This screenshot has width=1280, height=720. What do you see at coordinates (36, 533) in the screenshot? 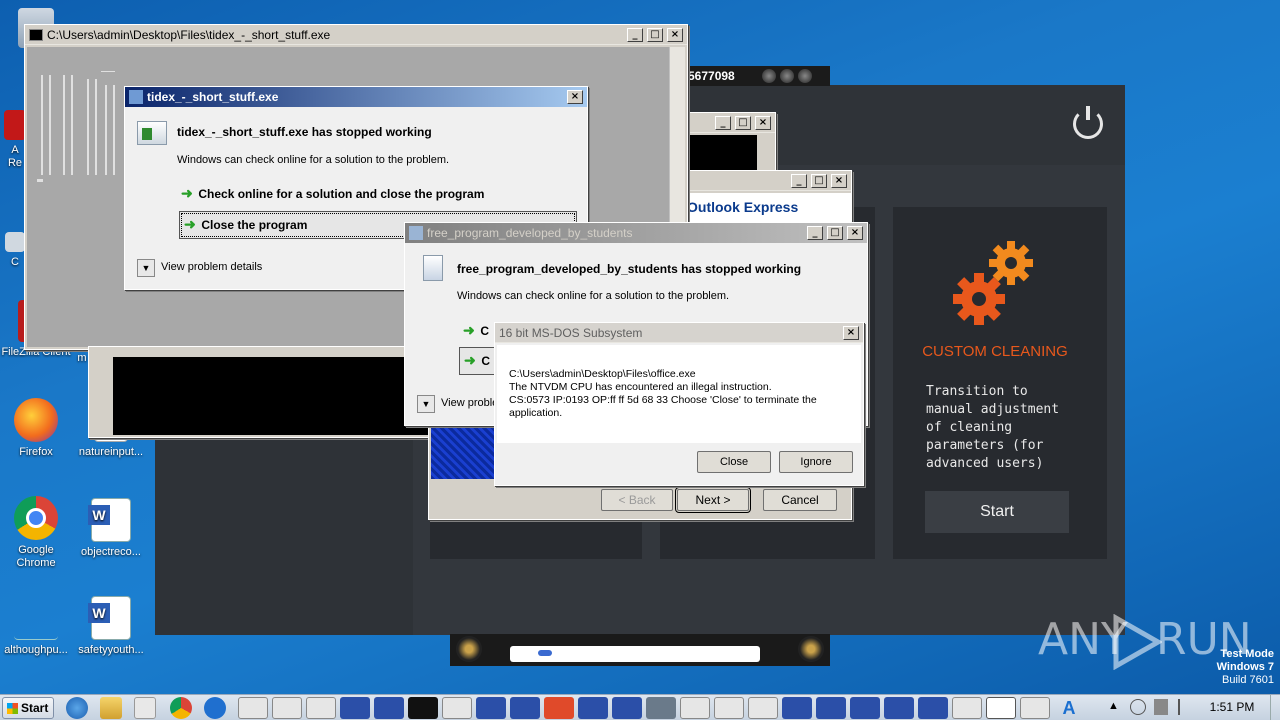
I see `desktop-icon-chrome: Google Chrome` at bounding box center [36, 533].